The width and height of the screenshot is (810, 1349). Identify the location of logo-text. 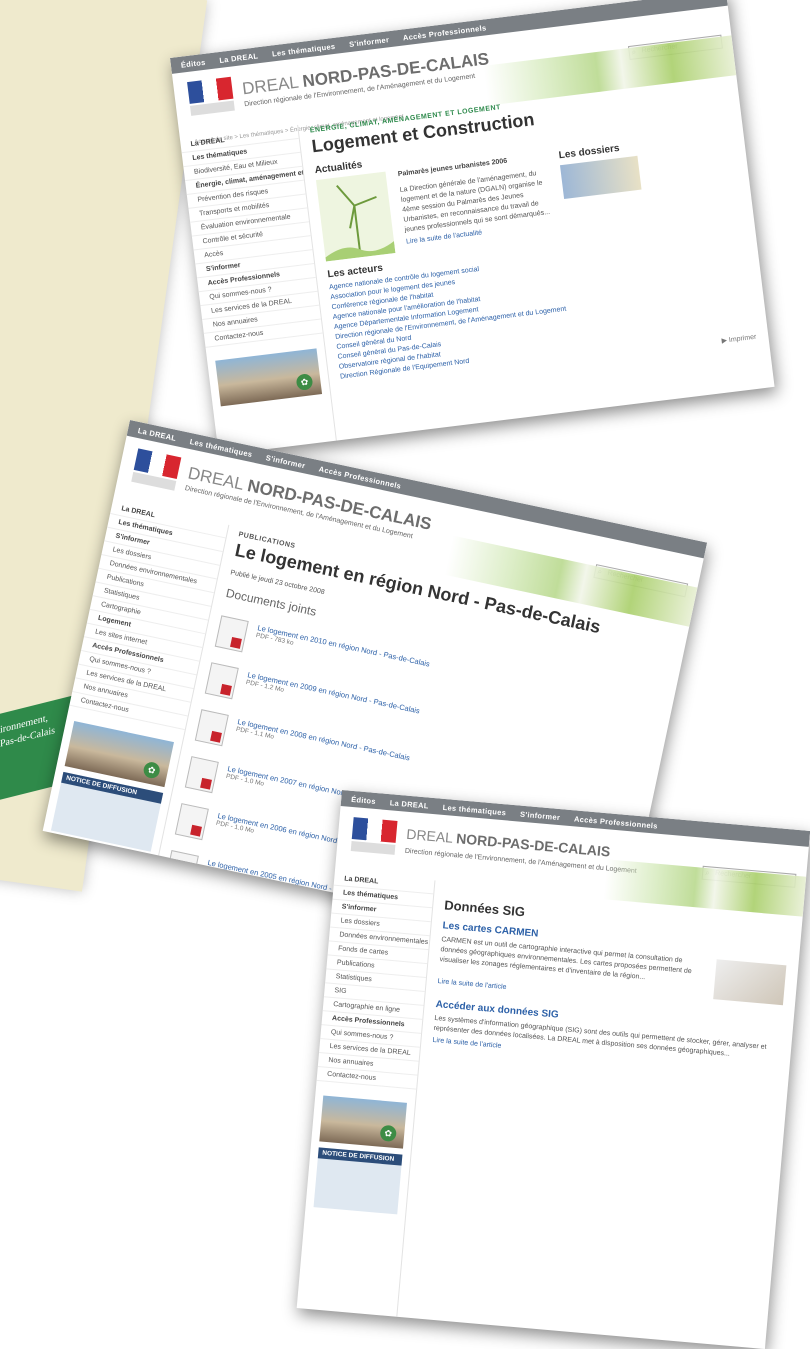
(373, 848).